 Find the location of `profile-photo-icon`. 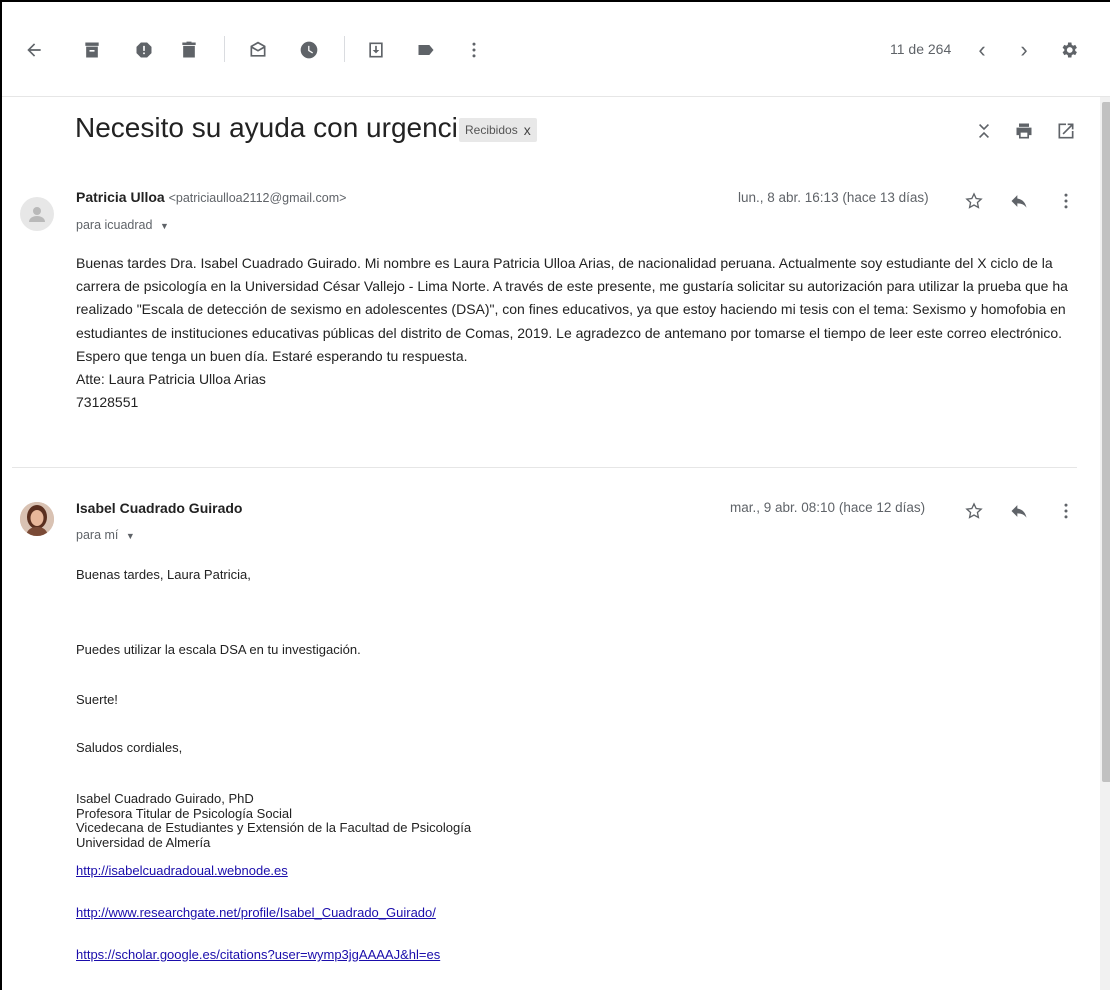

profile-photo-icon is located at coordinates (37, 519).